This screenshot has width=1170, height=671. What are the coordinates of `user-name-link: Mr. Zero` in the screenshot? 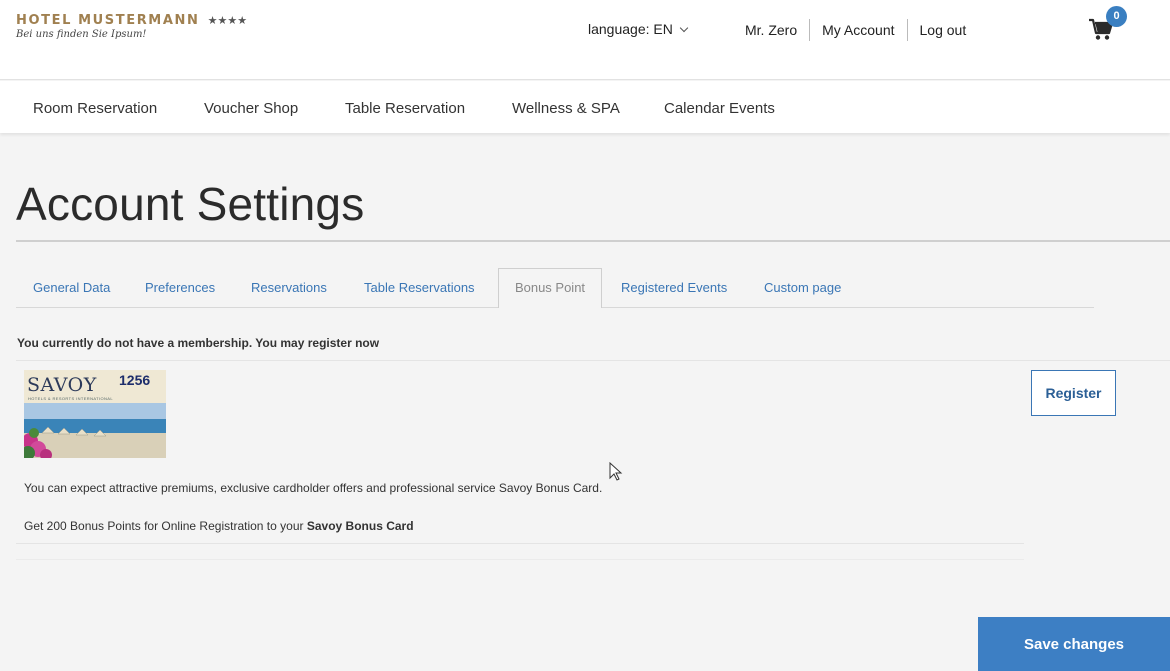 It's located at (777, 30).